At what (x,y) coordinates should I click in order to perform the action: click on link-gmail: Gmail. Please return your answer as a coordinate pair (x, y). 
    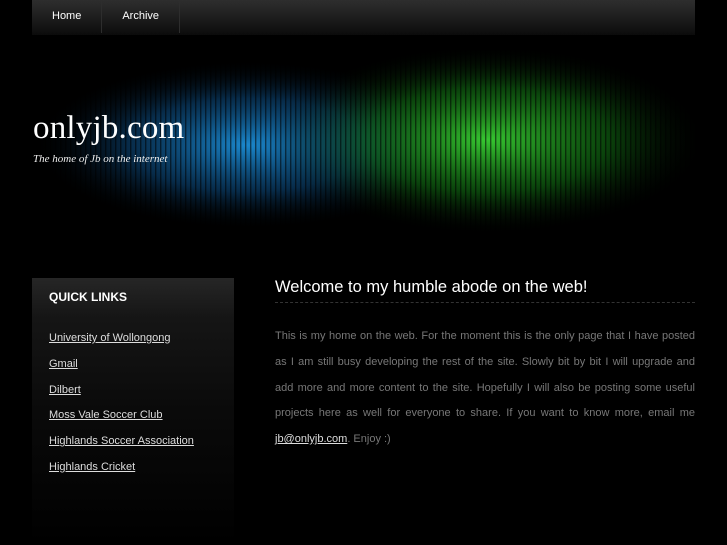
    Looking at the image, I should click on (63, 364).